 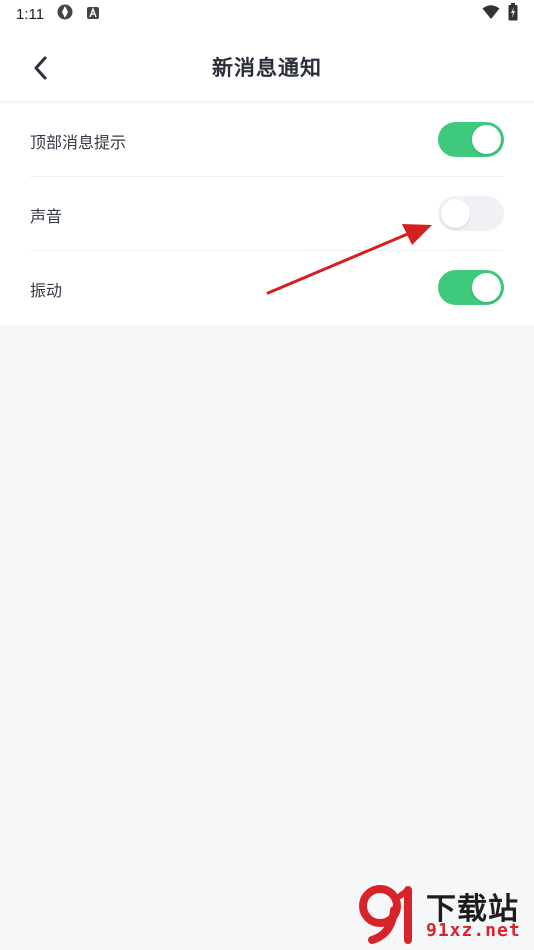 I want to click on battery-icon, so click(x=513, y=14).